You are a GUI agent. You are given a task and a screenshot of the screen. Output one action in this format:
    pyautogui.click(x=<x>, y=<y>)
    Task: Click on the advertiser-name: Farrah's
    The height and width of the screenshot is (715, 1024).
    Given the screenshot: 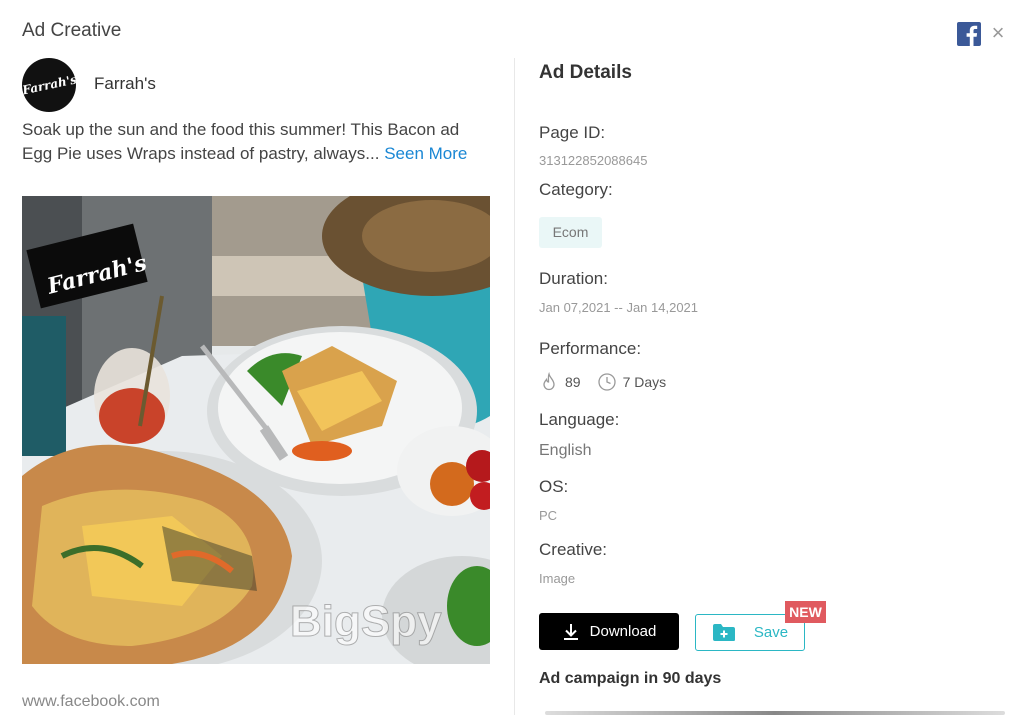 What is the action you would take?
    pyautogui.click(x=125, y=84)
    